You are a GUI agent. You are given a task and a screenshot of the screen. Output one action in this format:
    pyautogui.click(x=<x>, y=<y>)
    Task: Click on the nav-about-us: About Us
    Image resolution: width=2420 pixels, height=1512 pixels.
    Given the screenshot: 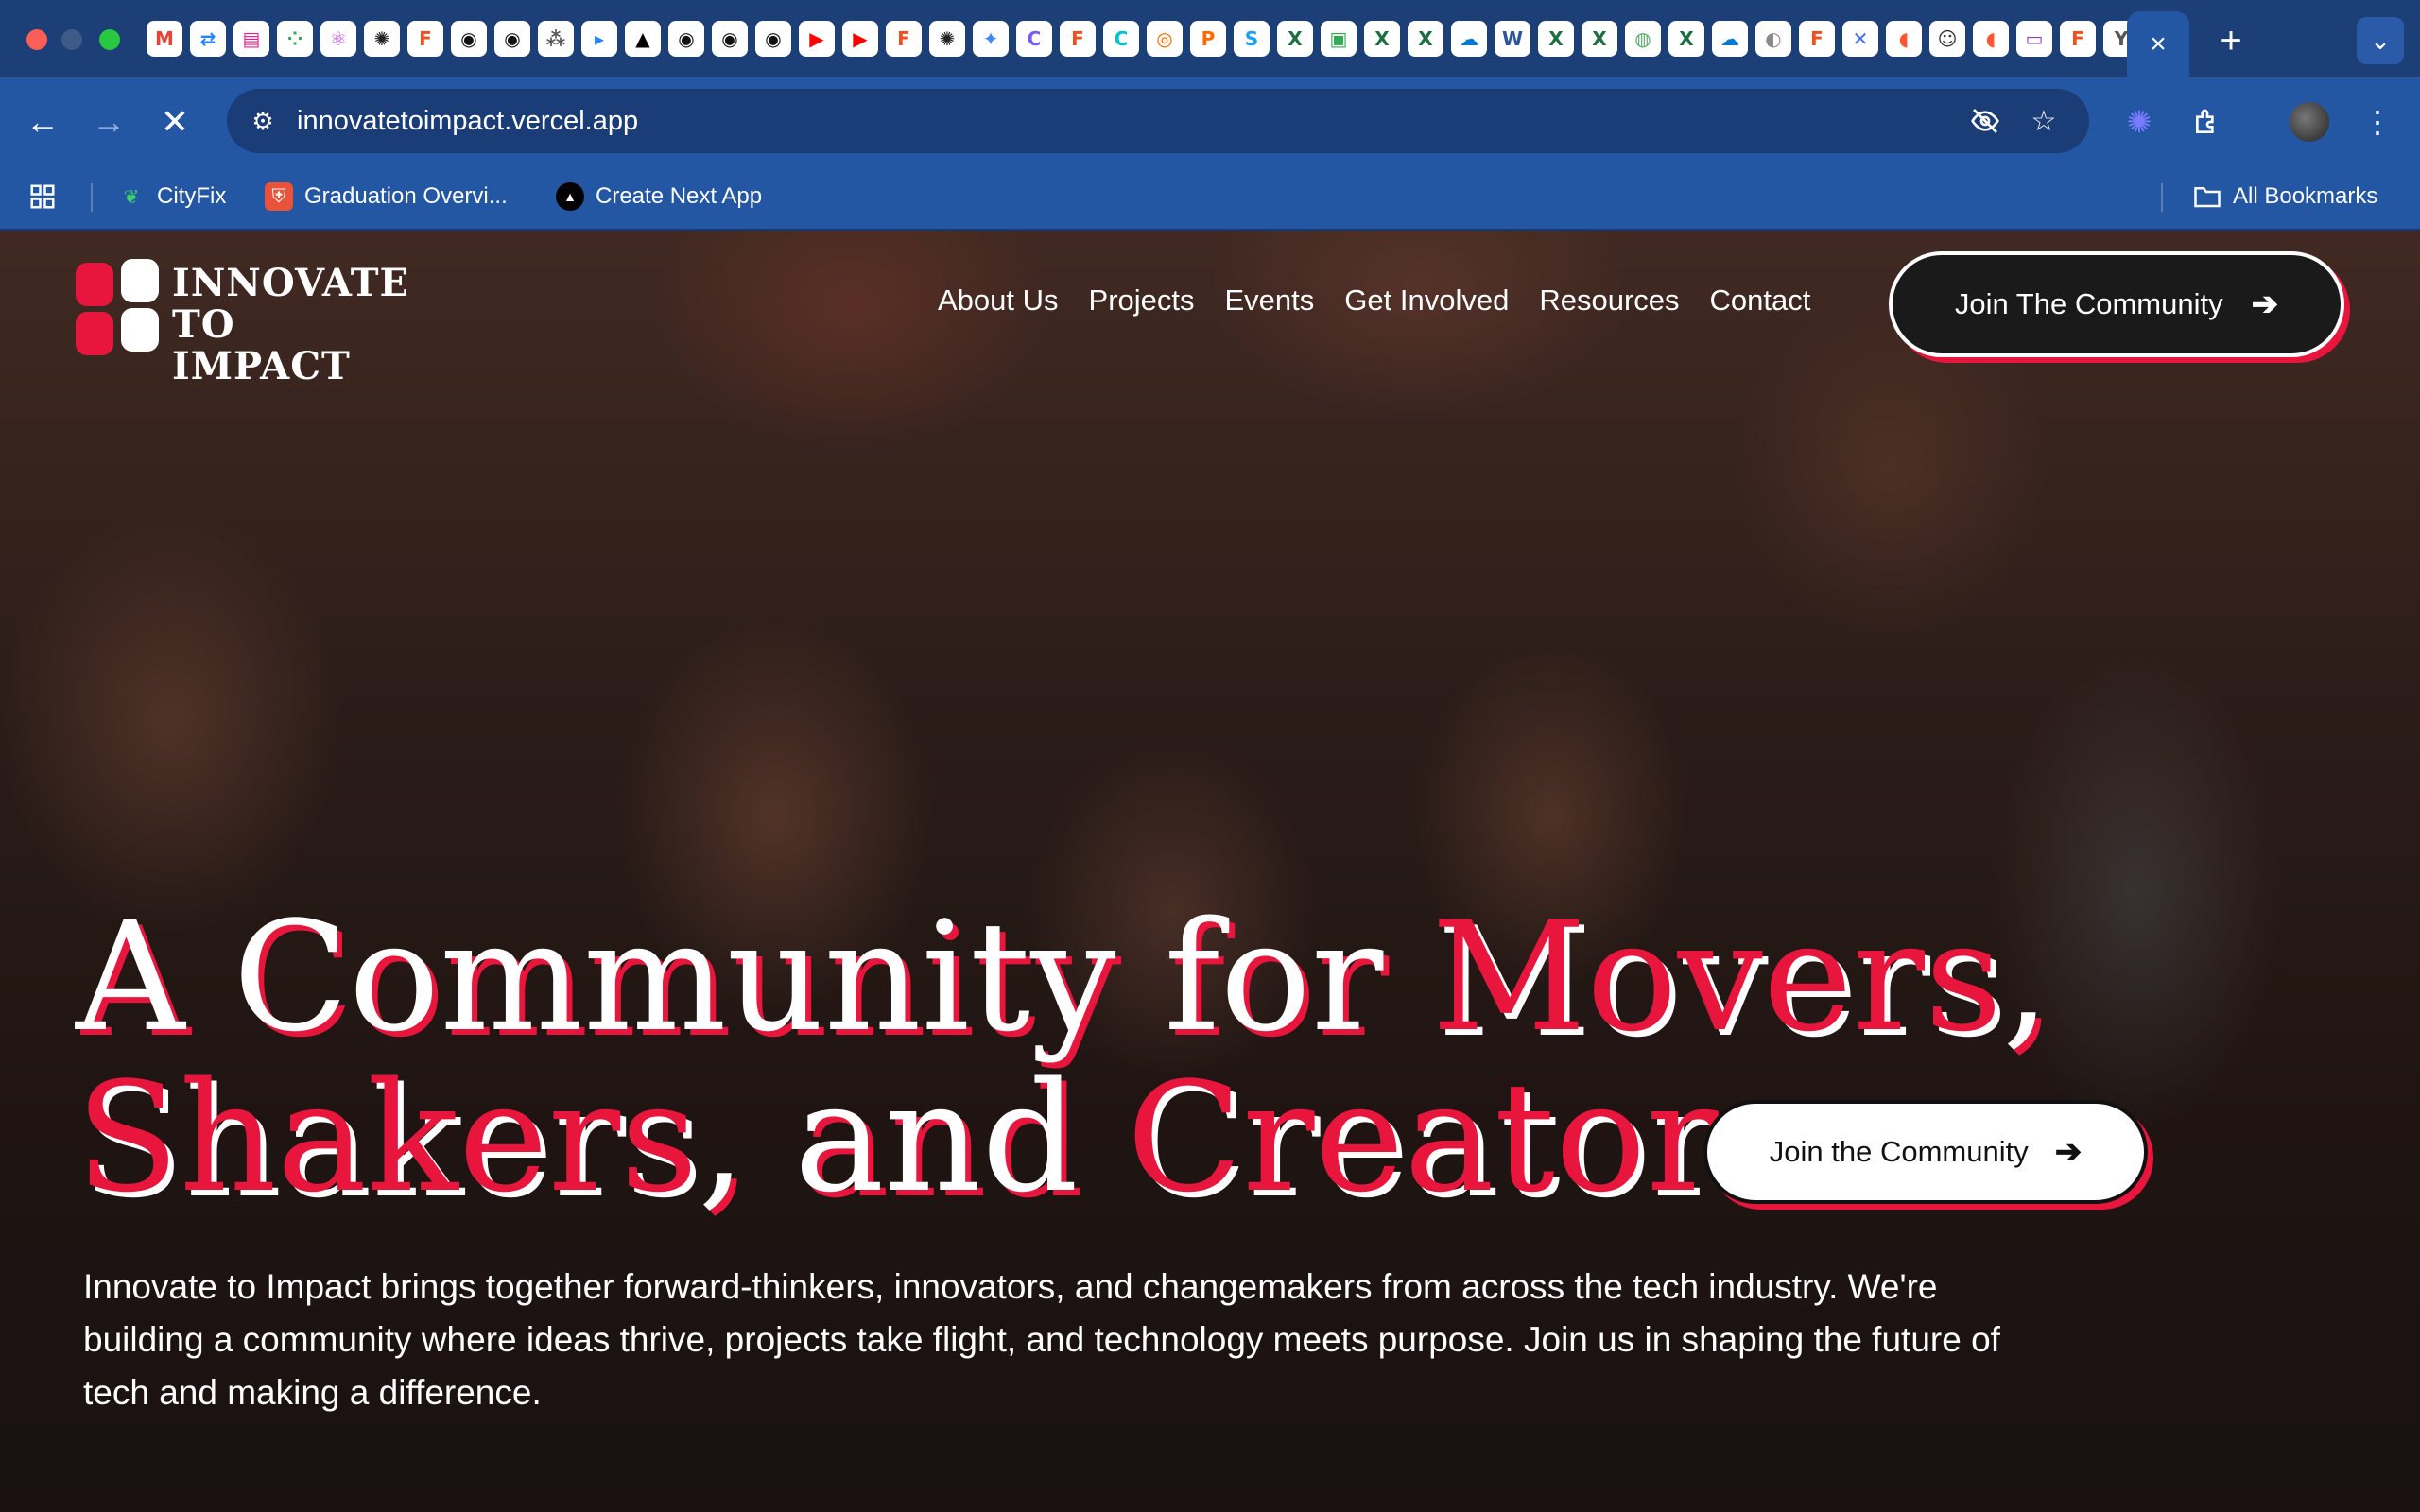 What is the action you would take?
    pyautogui.click(x=998, y=301)
    